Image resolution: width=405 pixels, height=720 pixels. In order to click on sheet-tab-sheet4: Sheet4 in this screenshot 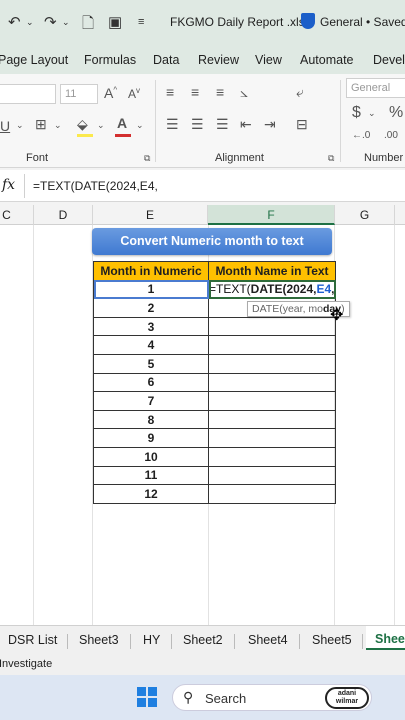, I will do `click(268, 640)`.